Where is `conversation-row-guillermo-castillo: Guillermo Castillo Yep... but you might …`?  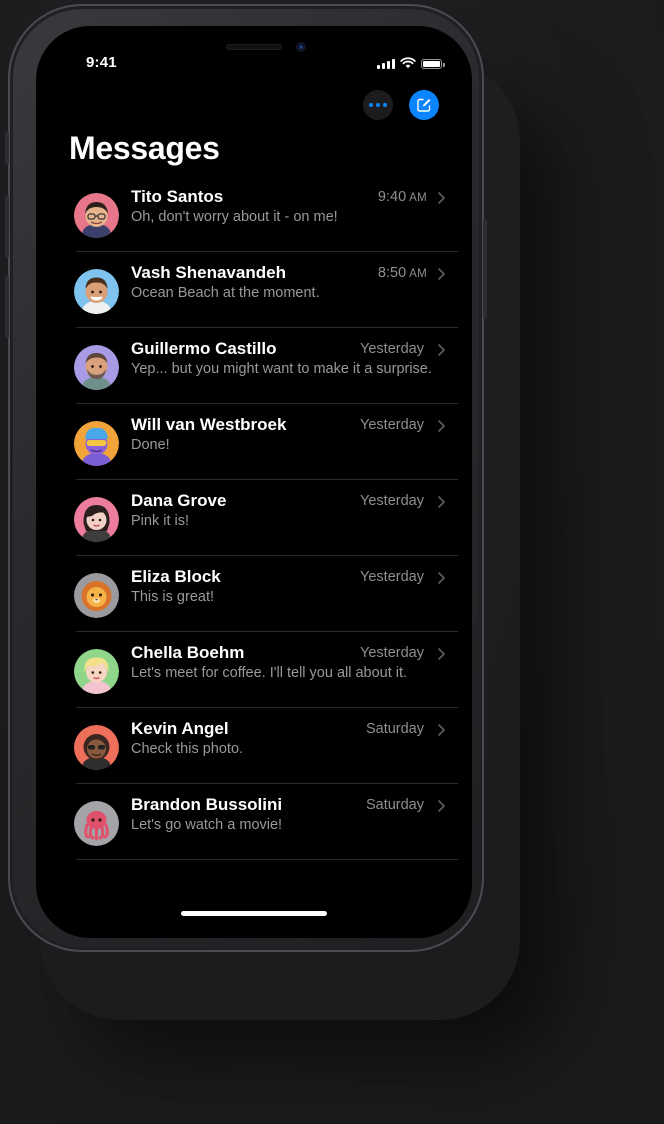 conversation-row-guillermo-castillo: Guillermo Castillo Yep... but you might … is located at coordinates (254, 366).